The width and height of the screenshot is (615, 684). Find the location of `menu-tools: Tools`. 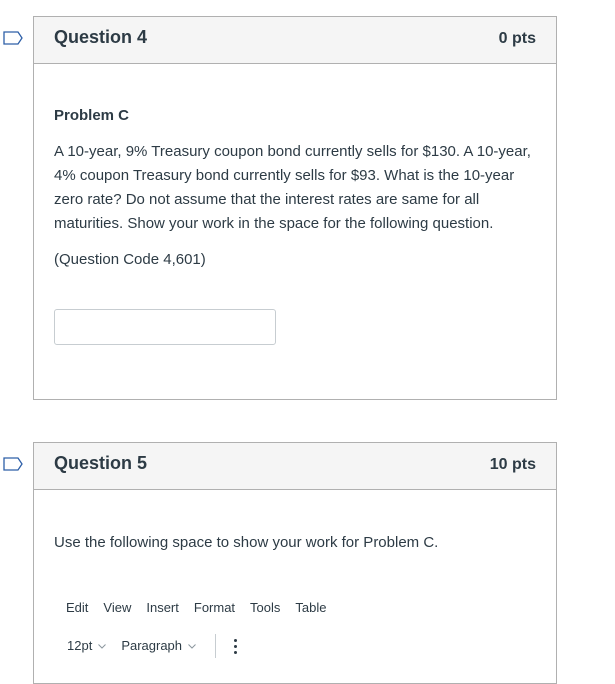

menu-tools: Tools is located at coordinates (265, 608).